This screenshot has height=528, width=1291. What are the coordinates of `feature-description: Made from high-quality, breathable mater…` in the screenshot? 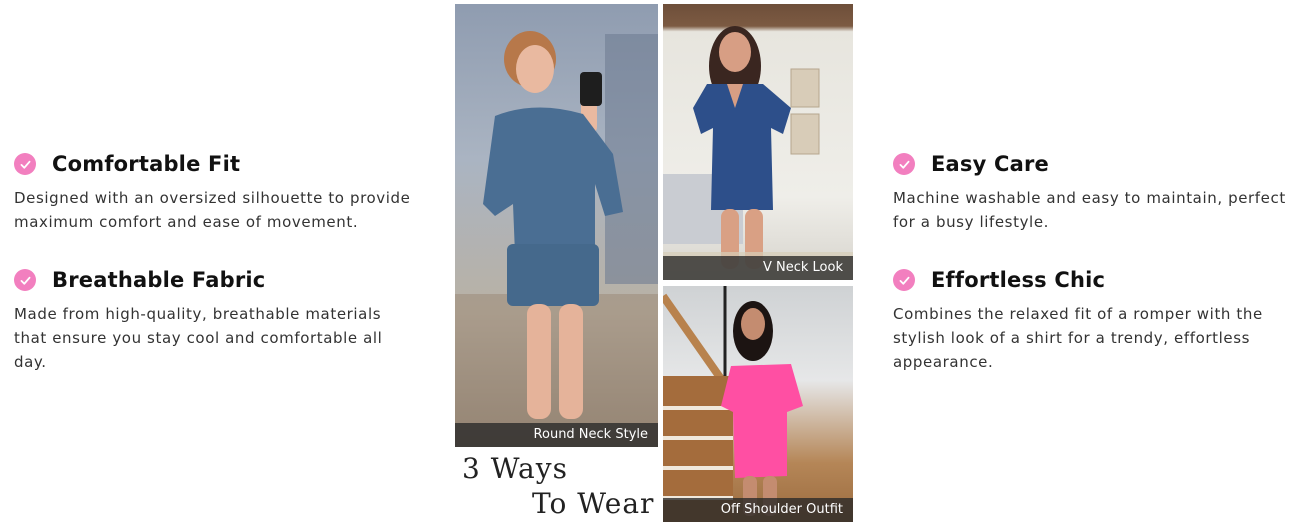 It's located at (198, 338).